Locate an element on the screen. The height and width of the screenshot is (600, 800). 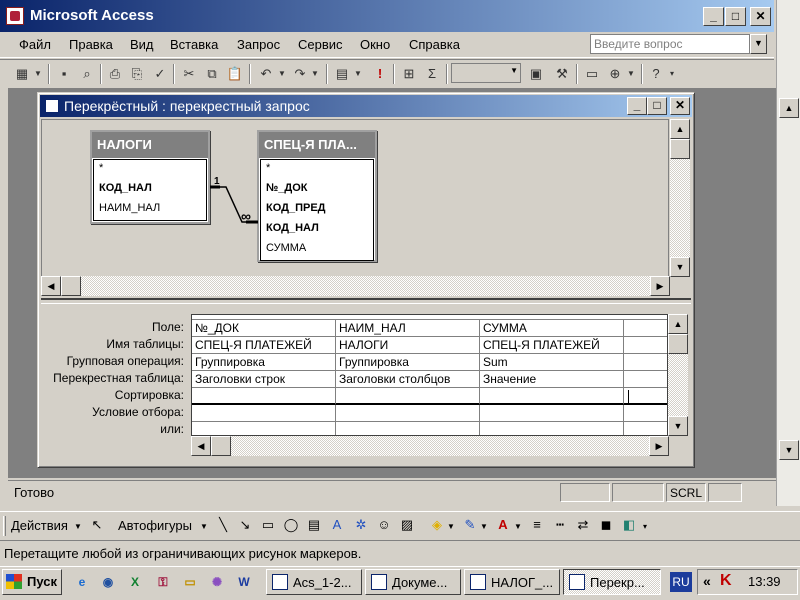
redo-icon: ↷ is located at coordinates (300, 74).